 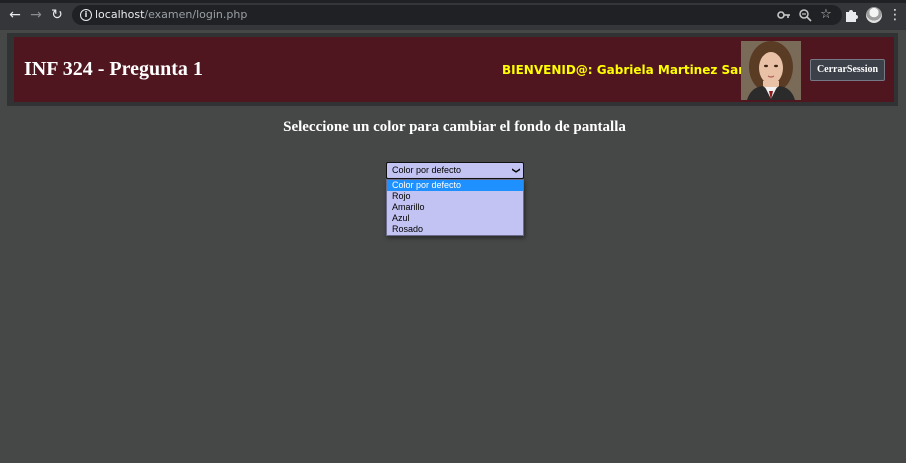 I want to click on zoom-icon, so click(x=805, y=15).